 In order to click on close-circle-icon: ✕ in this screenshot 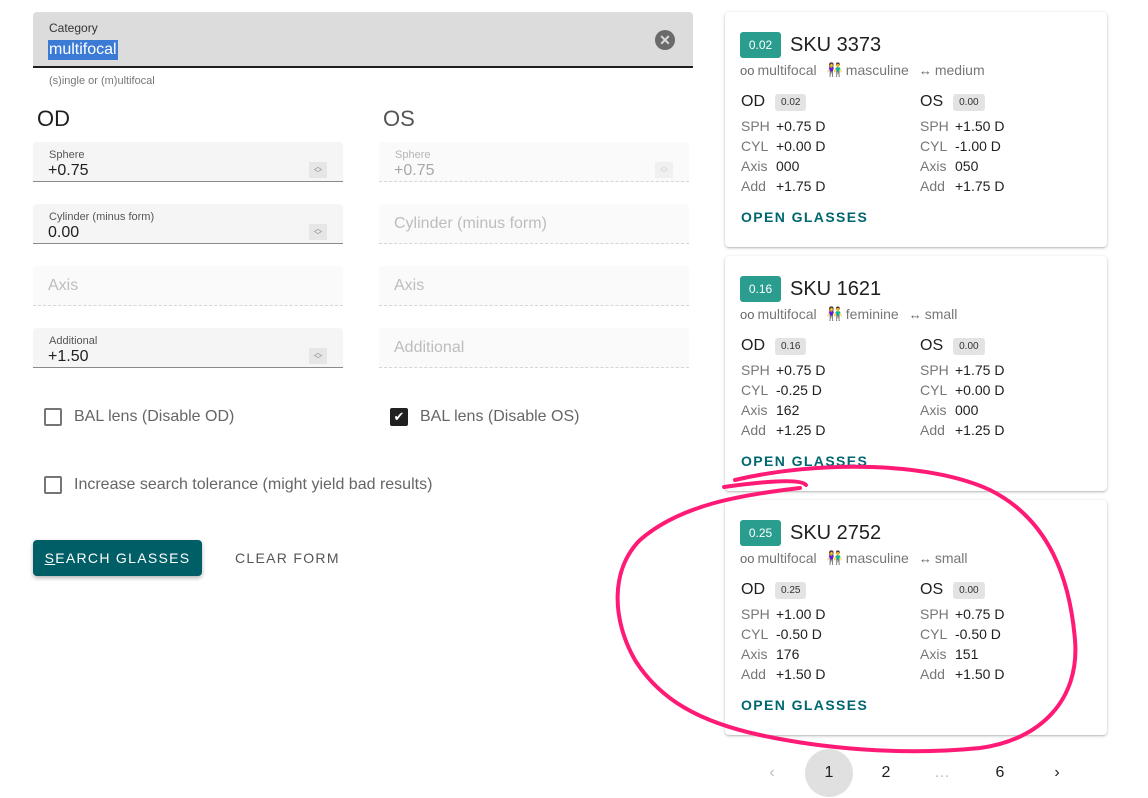, I will do `click(665, 40)`.